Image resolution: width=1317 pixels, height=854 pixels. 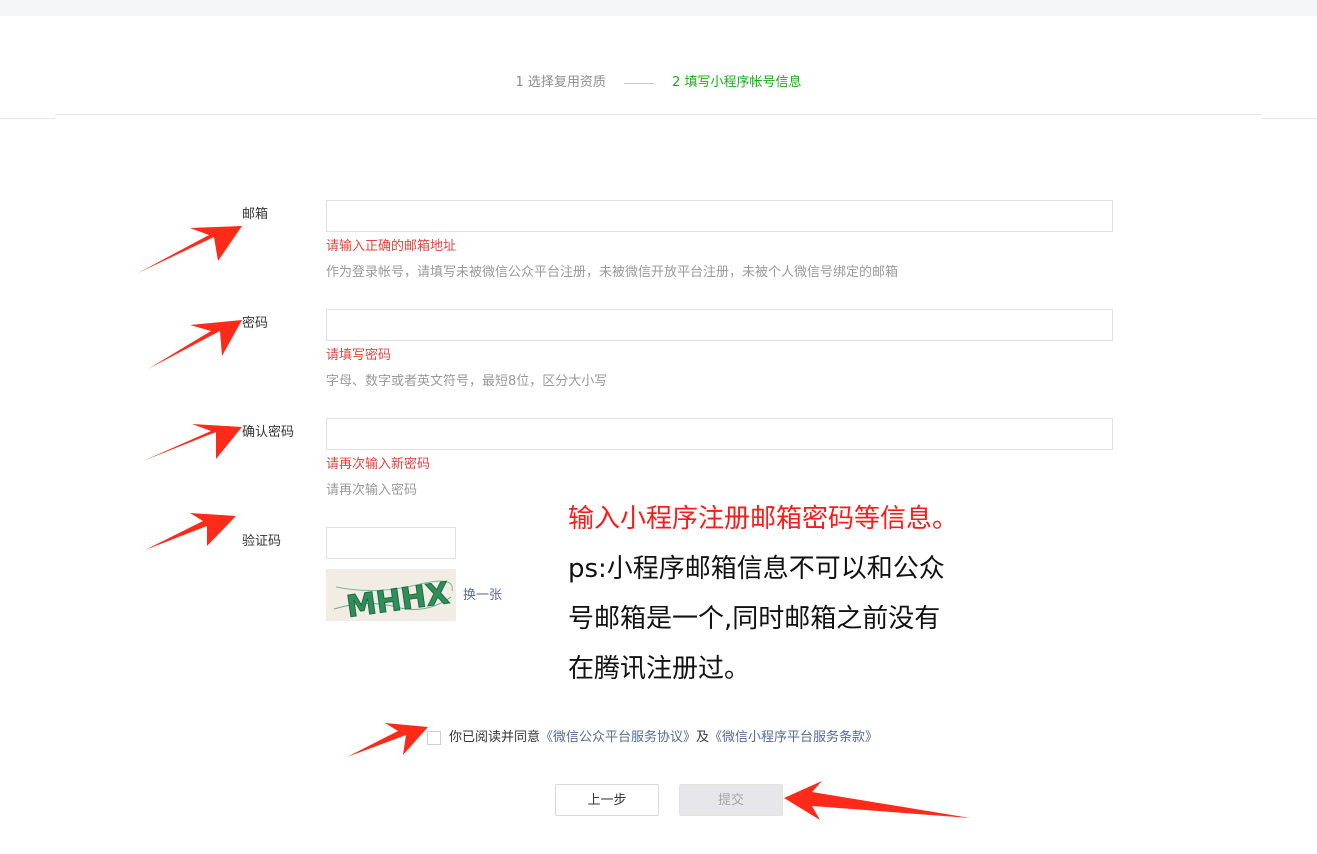 What do you see at coordinates (763, 519) in the screenshot?
I see `annotation-line-1: 输入小程序注册邮箱密码等信息。` at bounding box center [763, 519].